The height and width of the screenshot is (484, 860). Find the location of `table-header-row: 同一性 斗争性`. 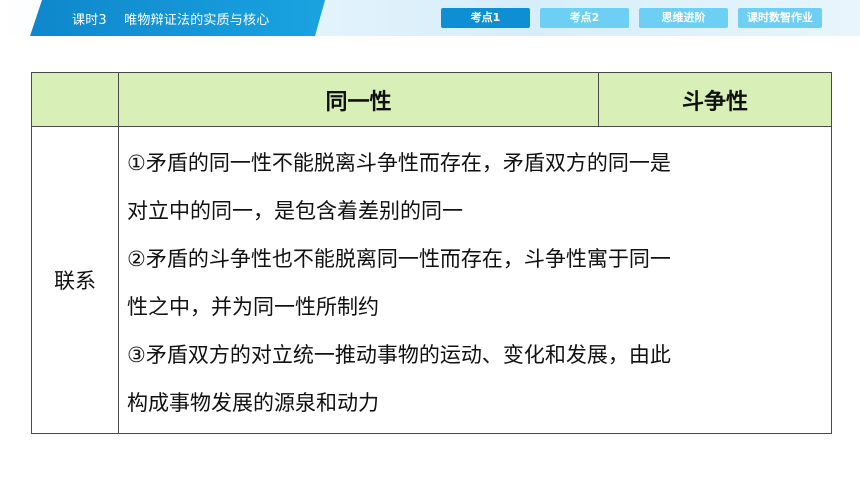

table-header-row: 同一性 斗争性 is located at coordinates (431, 99).